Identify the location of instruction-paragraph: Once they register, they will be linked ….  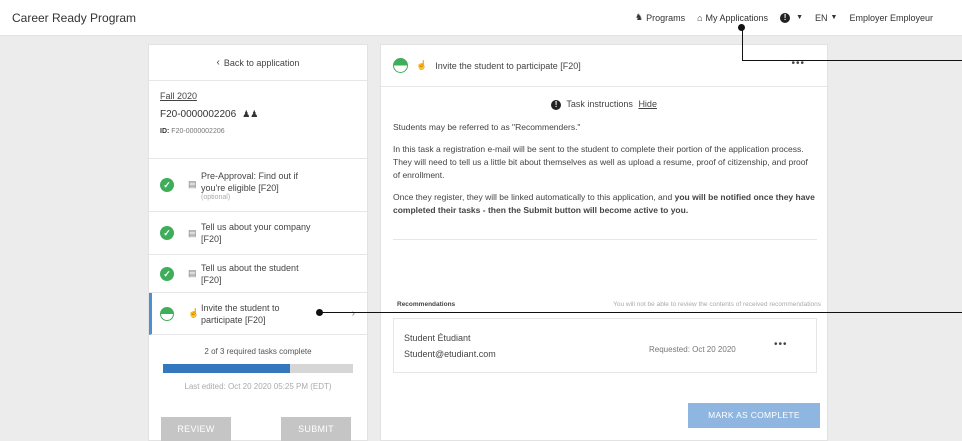
(604, 204).